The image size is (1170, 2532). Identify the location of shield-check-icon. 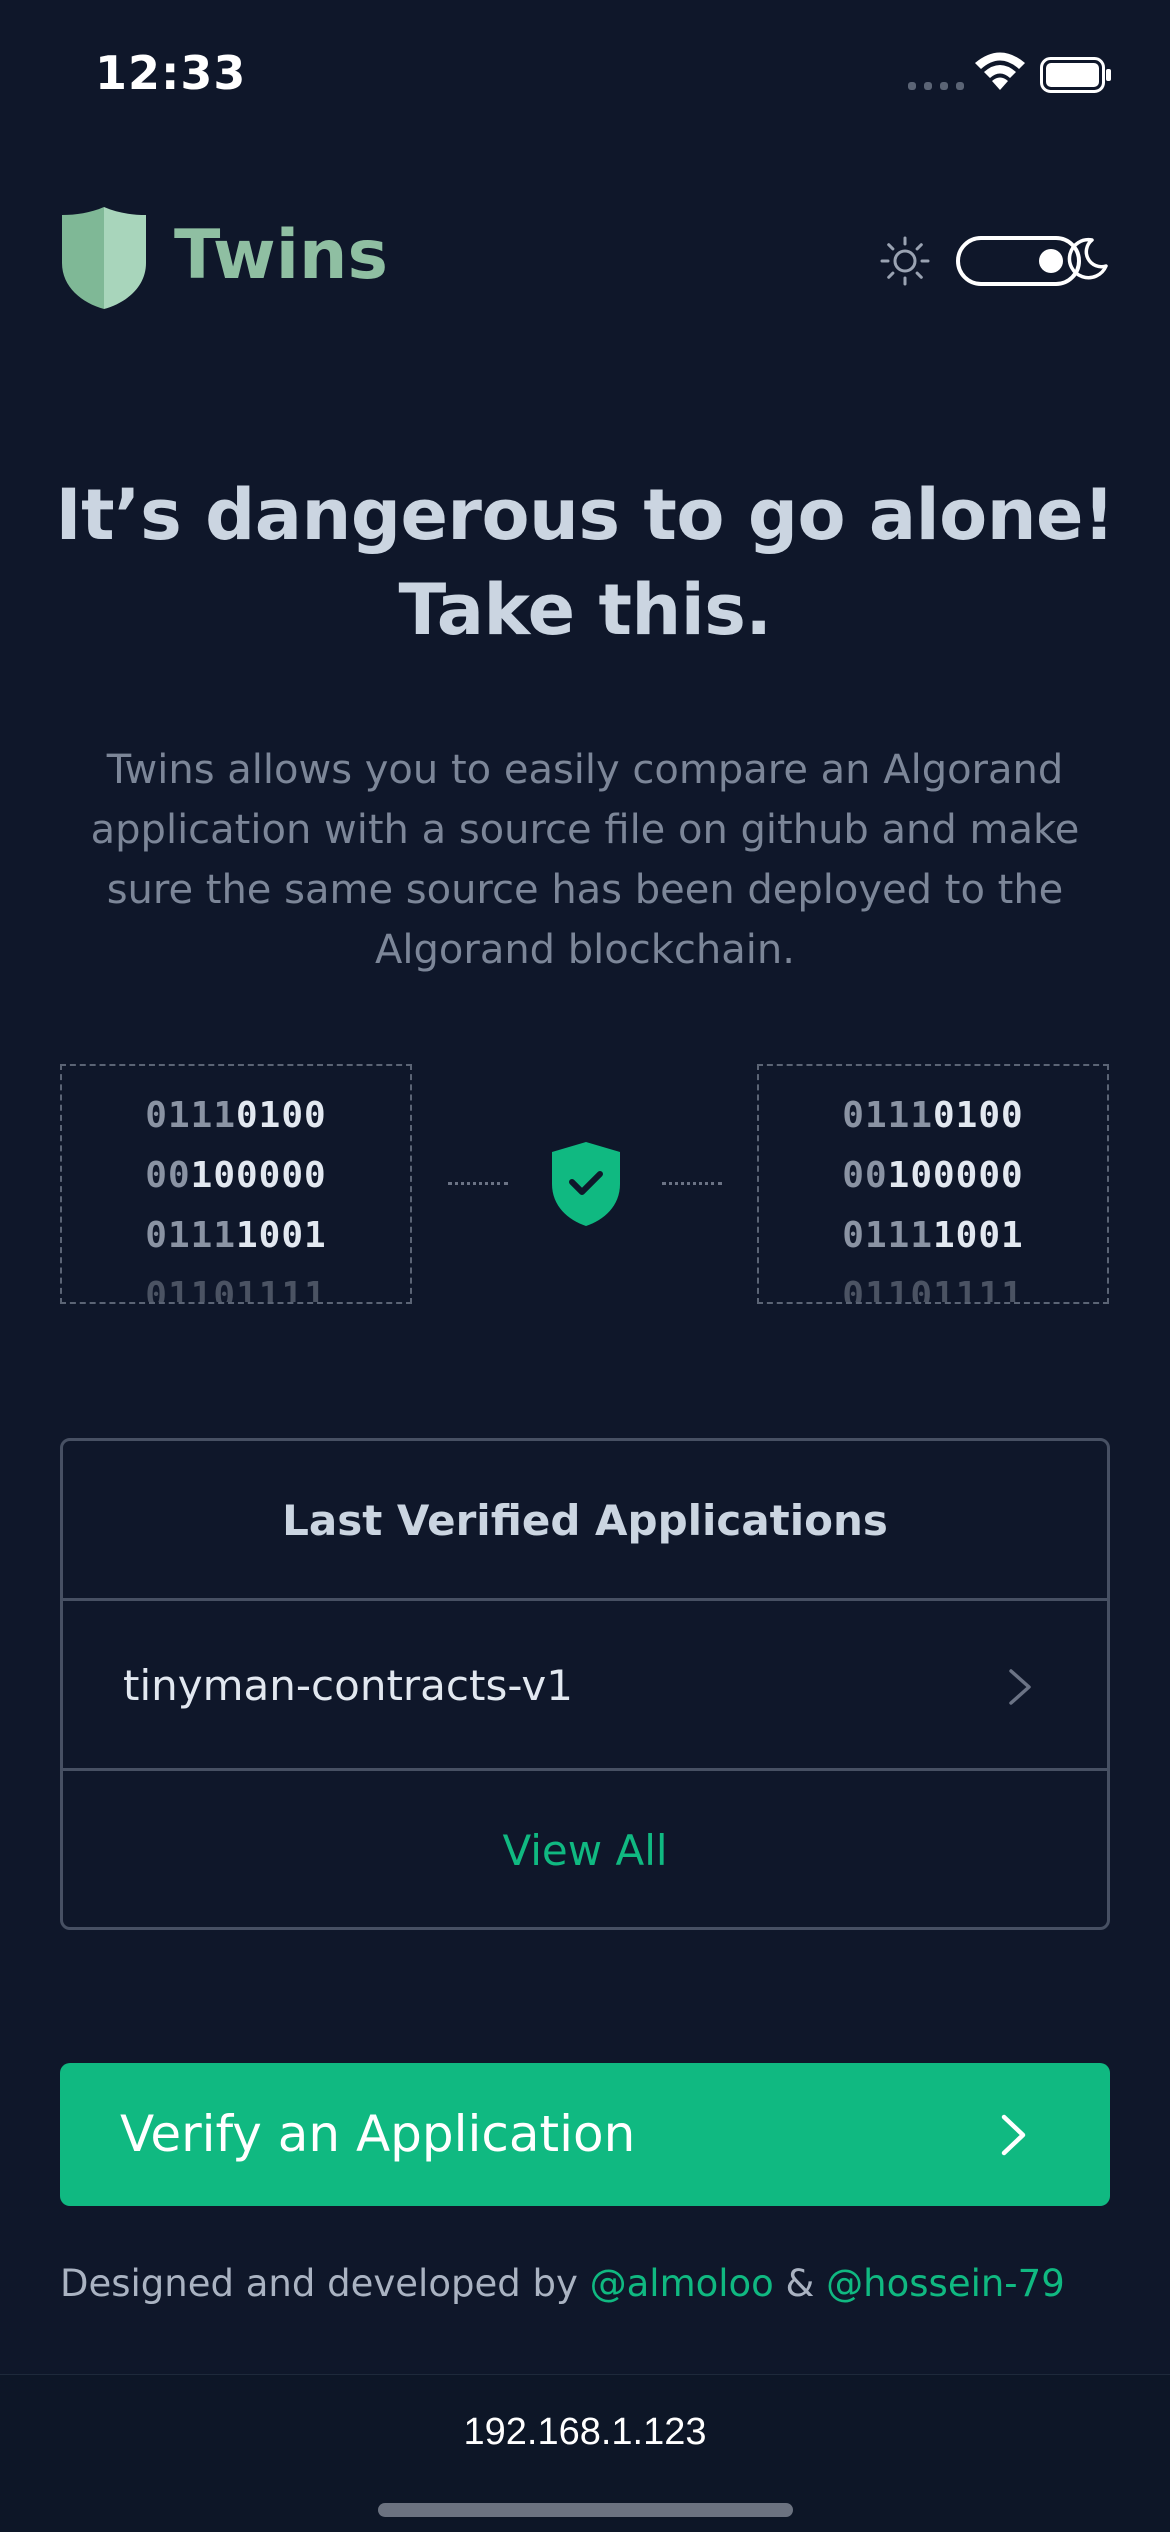
(586, 1184).